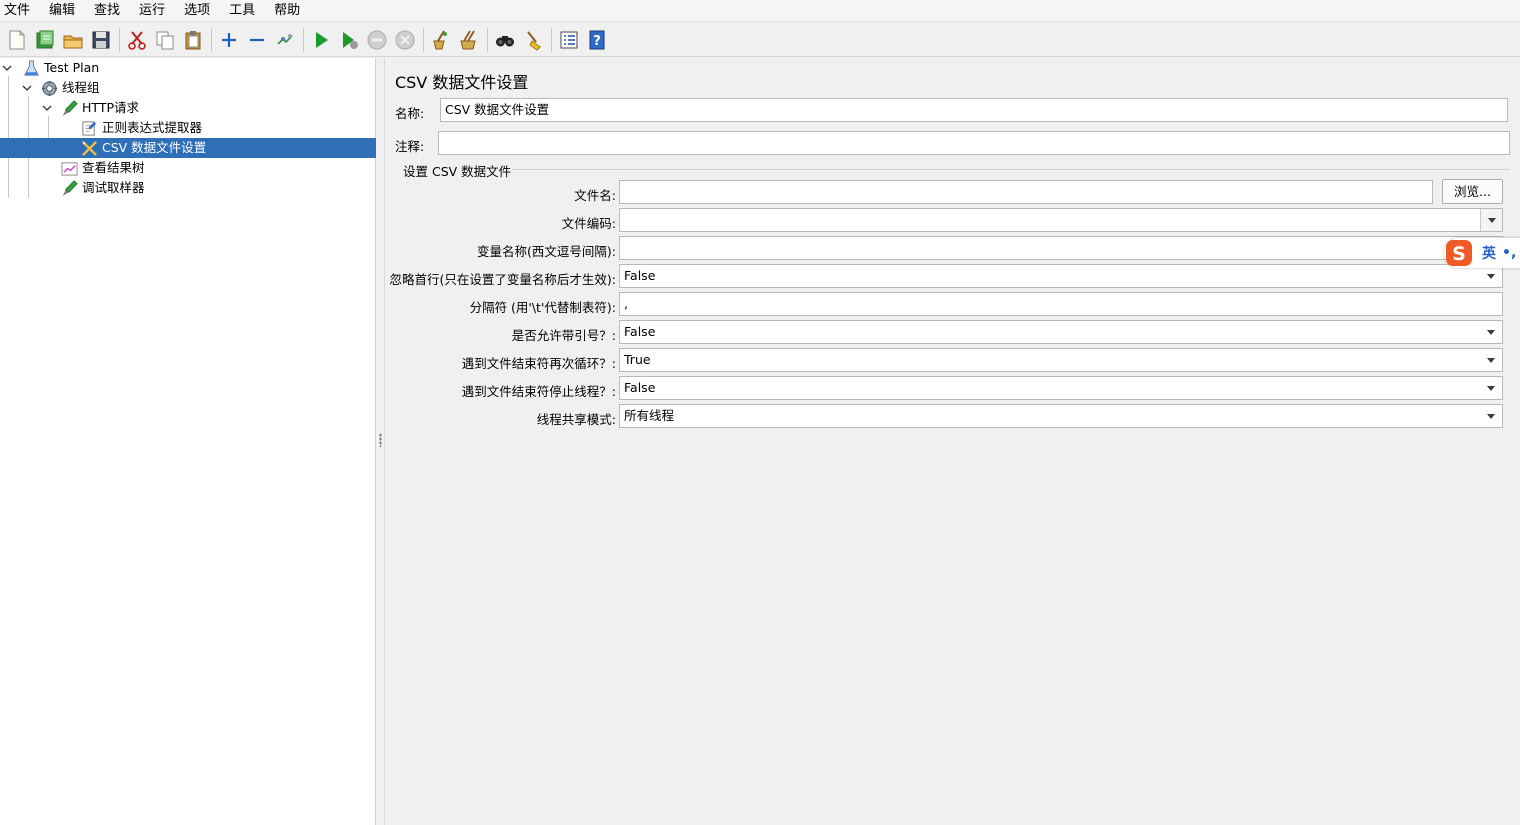 This screenshot has width=1520, height=825. What do you see at coordinates (1061, 416) in the screenshot?
I see `sharing-mode-select: 所有线程` at bounding box center [1061, 416].